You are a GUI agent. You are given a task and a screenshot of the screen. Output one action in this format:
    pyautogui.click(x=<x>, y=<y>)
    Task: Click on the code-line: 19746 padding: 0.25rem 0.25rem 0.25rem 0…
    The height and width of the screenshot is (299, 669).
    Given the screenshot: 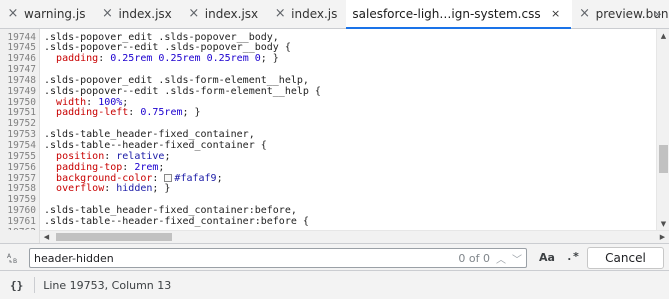 What is the action you would take?
    pyautogui.click(x=328, y=59)
    